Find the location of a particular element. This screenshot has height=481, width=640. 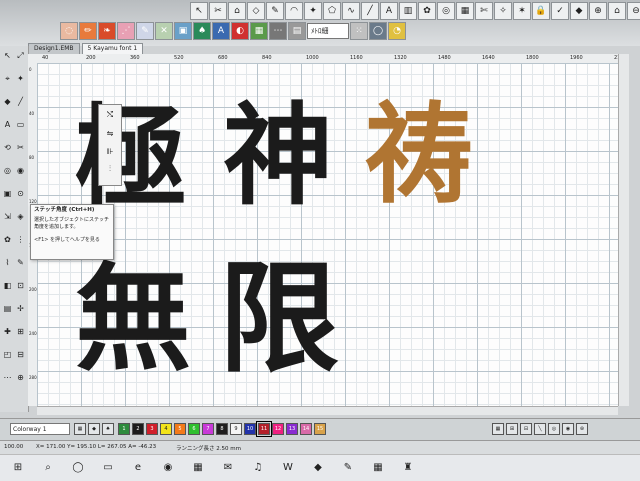

figure-icon: ♠ is located at coordinates (202, 31).